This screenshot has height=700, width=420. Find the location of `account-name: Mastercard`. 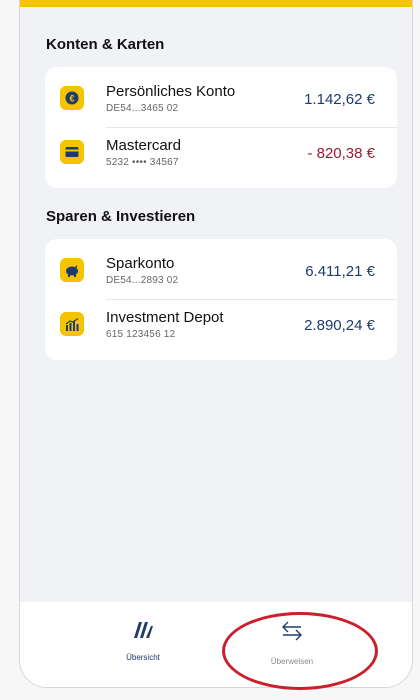

account-name: Mastercard is located at coordinates (144, 145).